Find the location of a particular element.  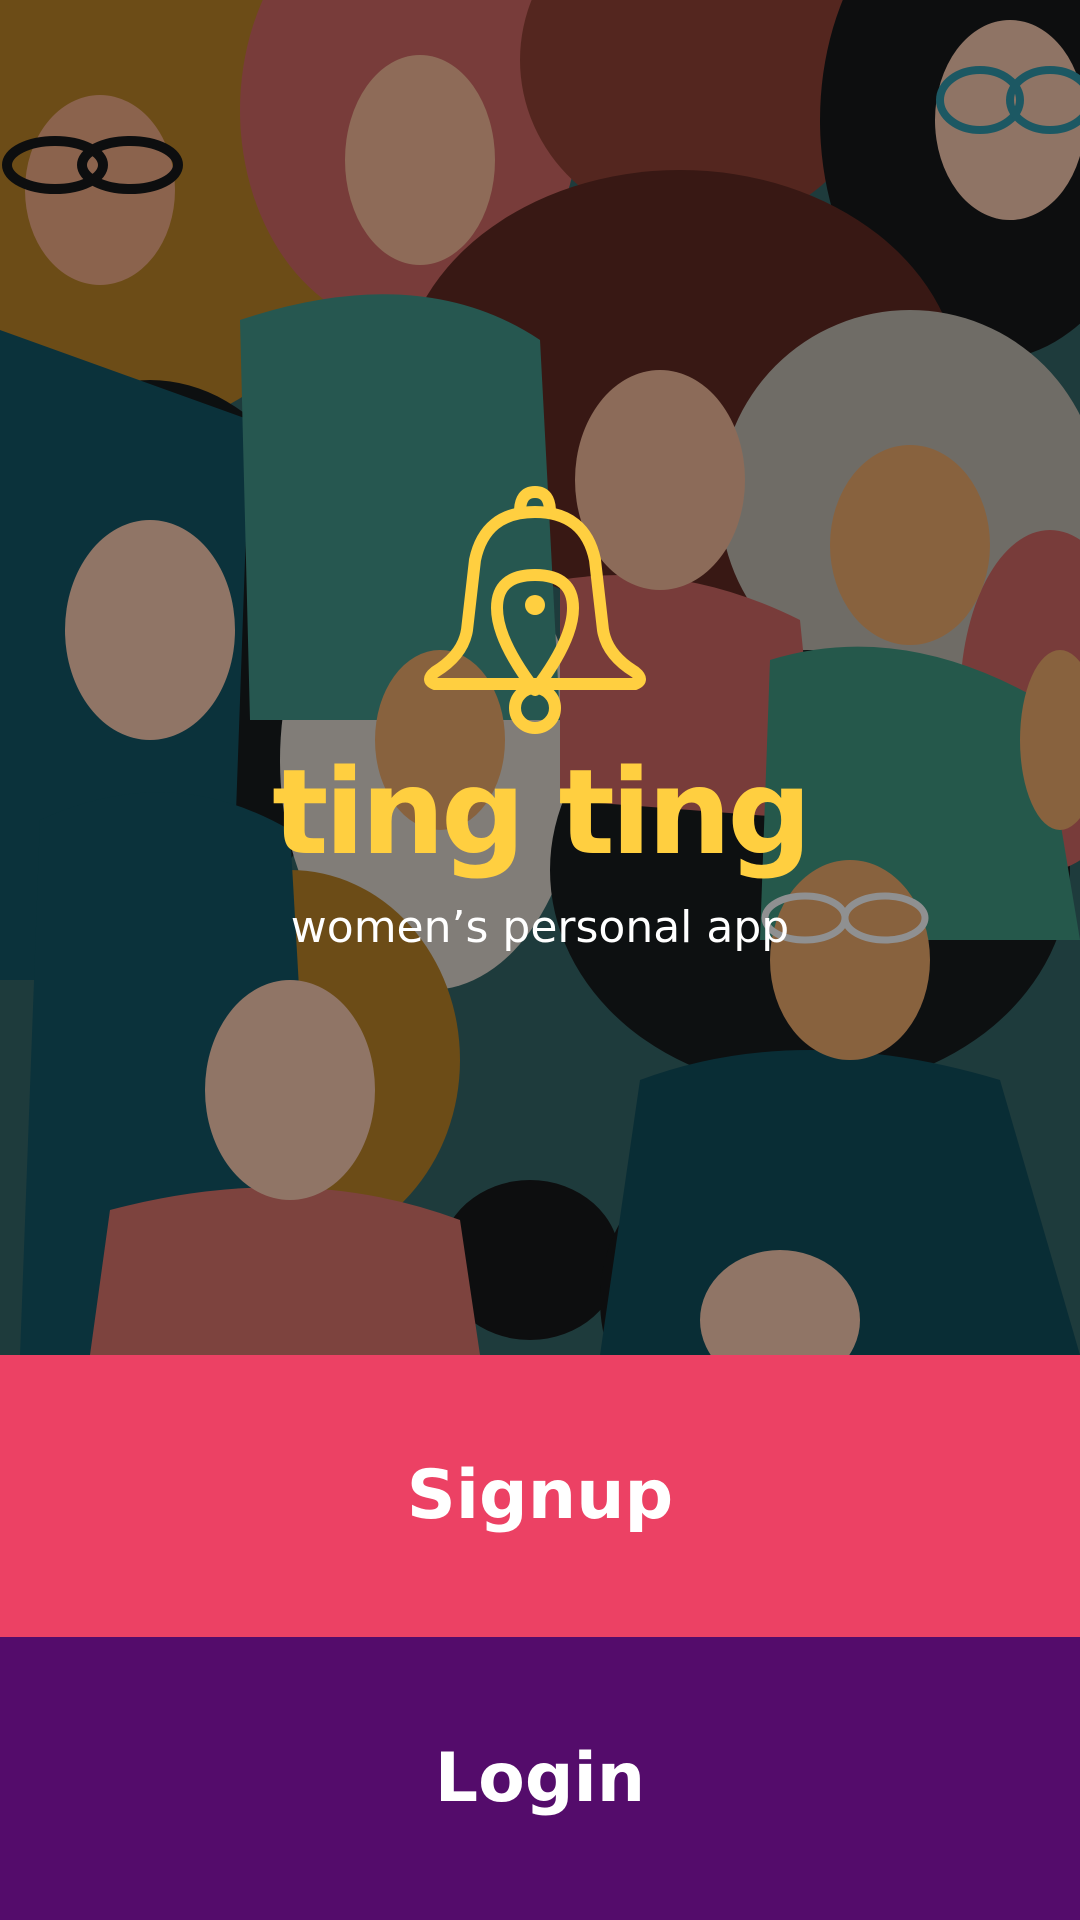

app-name: ting ting is located at coordinates (542, 812).